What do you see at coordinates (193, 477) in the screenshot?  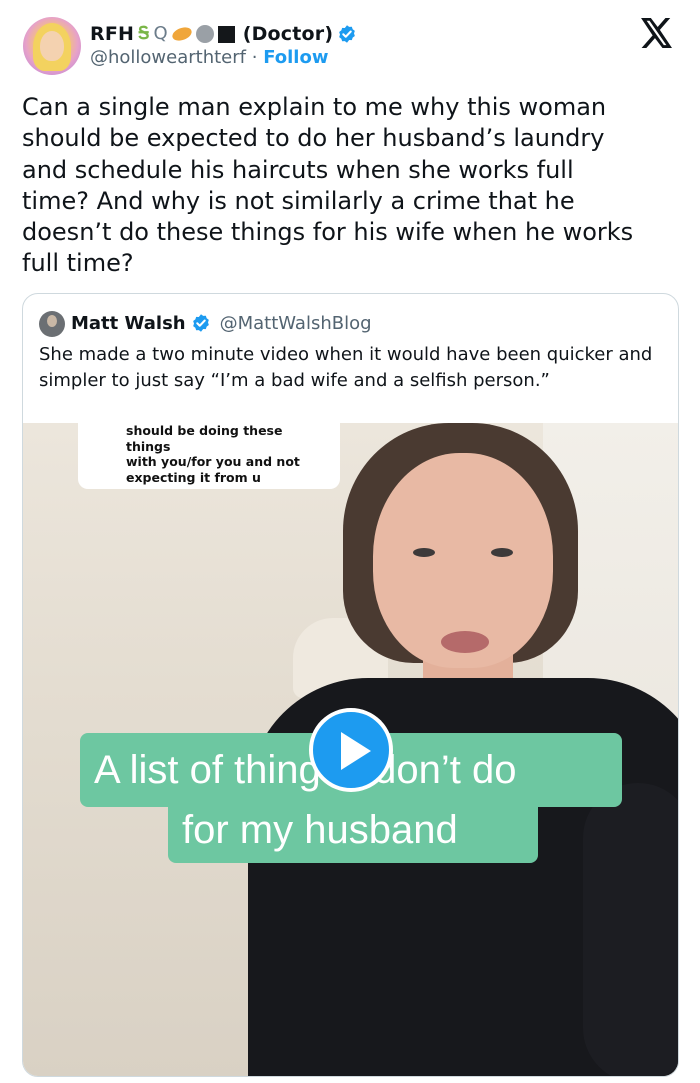 I see `caption-line-3: expecting it from u` at bounding box center [193, 477].